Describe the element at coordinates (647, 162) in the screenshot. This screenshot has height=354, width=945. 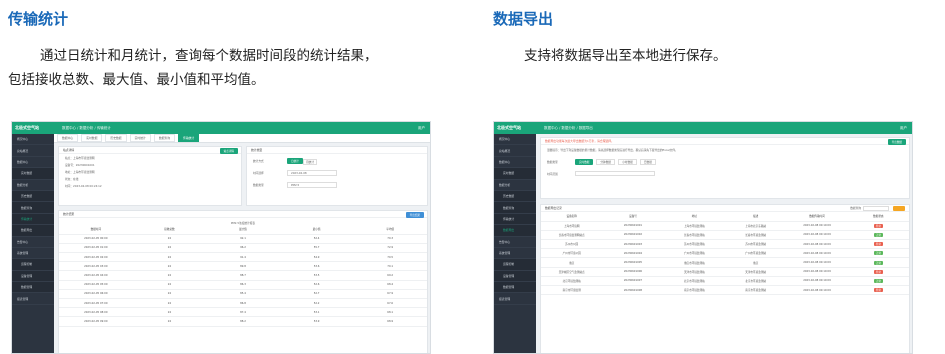
I see `data-type-option: 日数据` at that location.